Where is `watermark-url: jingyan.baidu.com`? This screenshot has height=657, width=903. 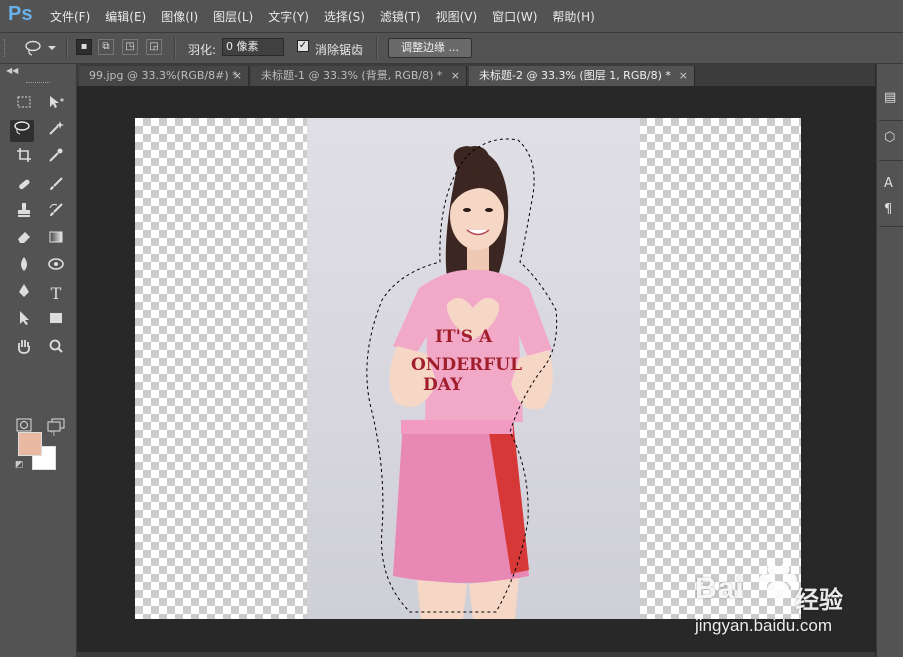
watermark-url: jingyan.baidu.com is located at coordinates (764, 625).